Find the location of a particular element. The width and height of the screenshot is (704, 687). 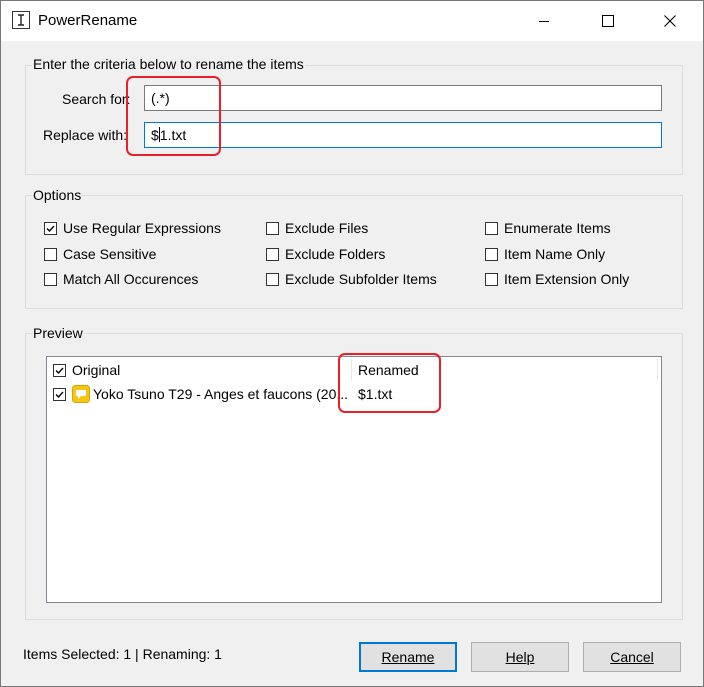

replace-value-end: 1.txt is located at coordinates (173, 135).